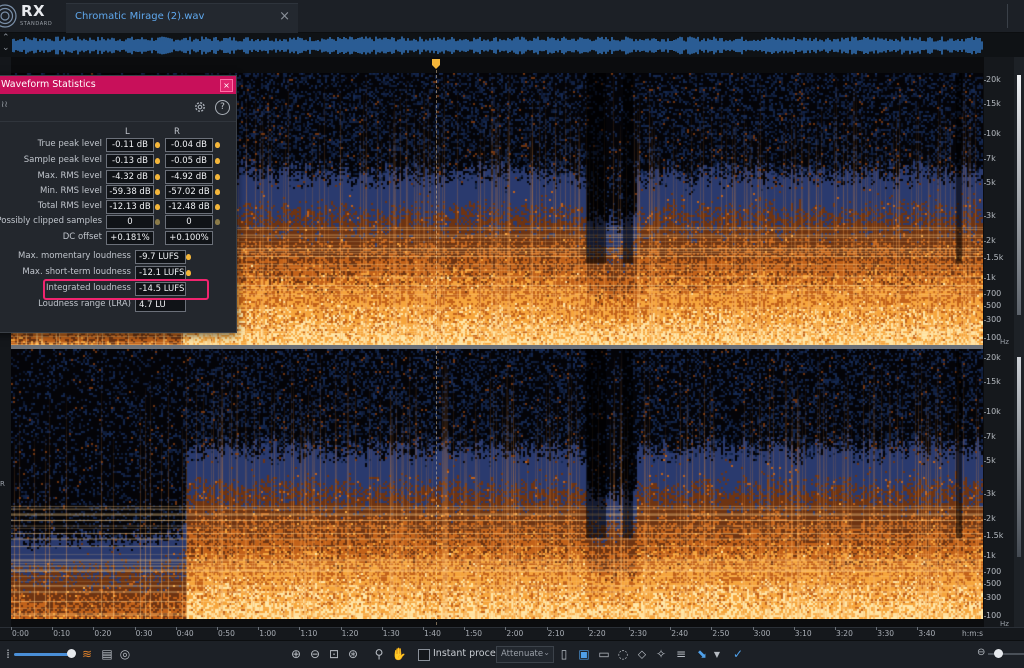  I want to click on time-tick-label: 1:10, so click(308, 632).